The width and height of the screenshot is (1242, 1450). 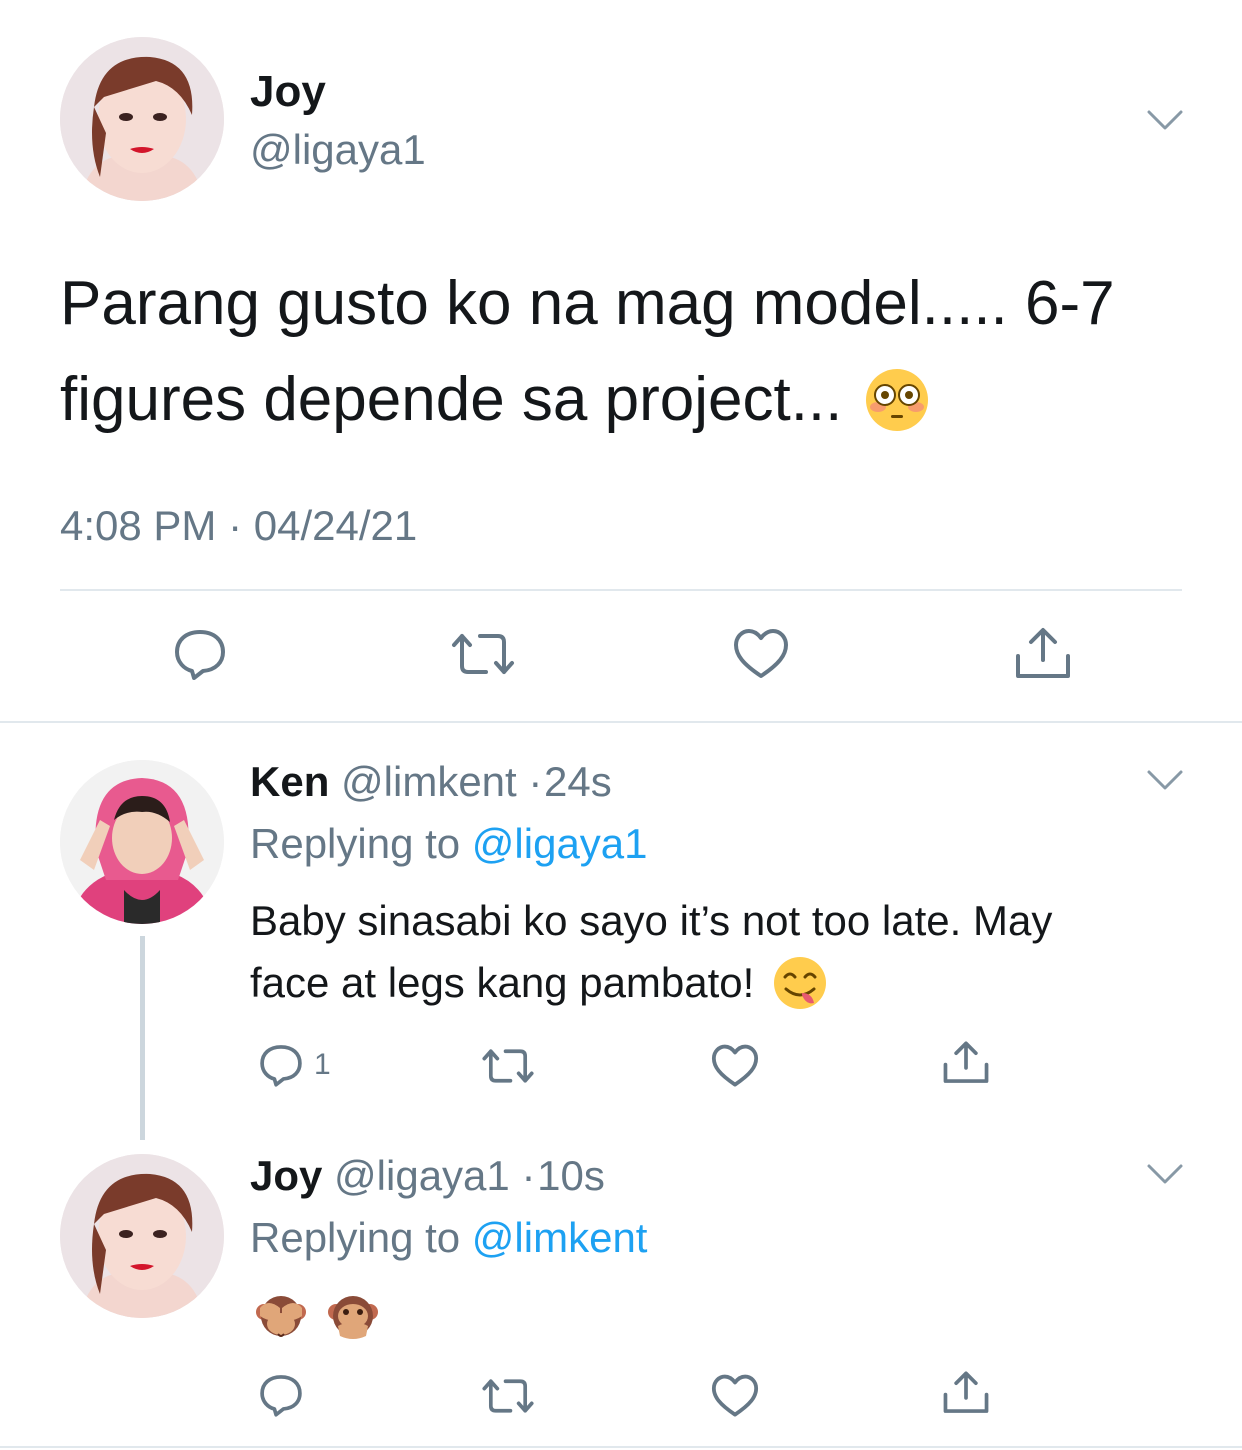 What do you see at coordinates (621, 722) in the screenshot?
I see `section-divider` at bounding box center [621, 722].